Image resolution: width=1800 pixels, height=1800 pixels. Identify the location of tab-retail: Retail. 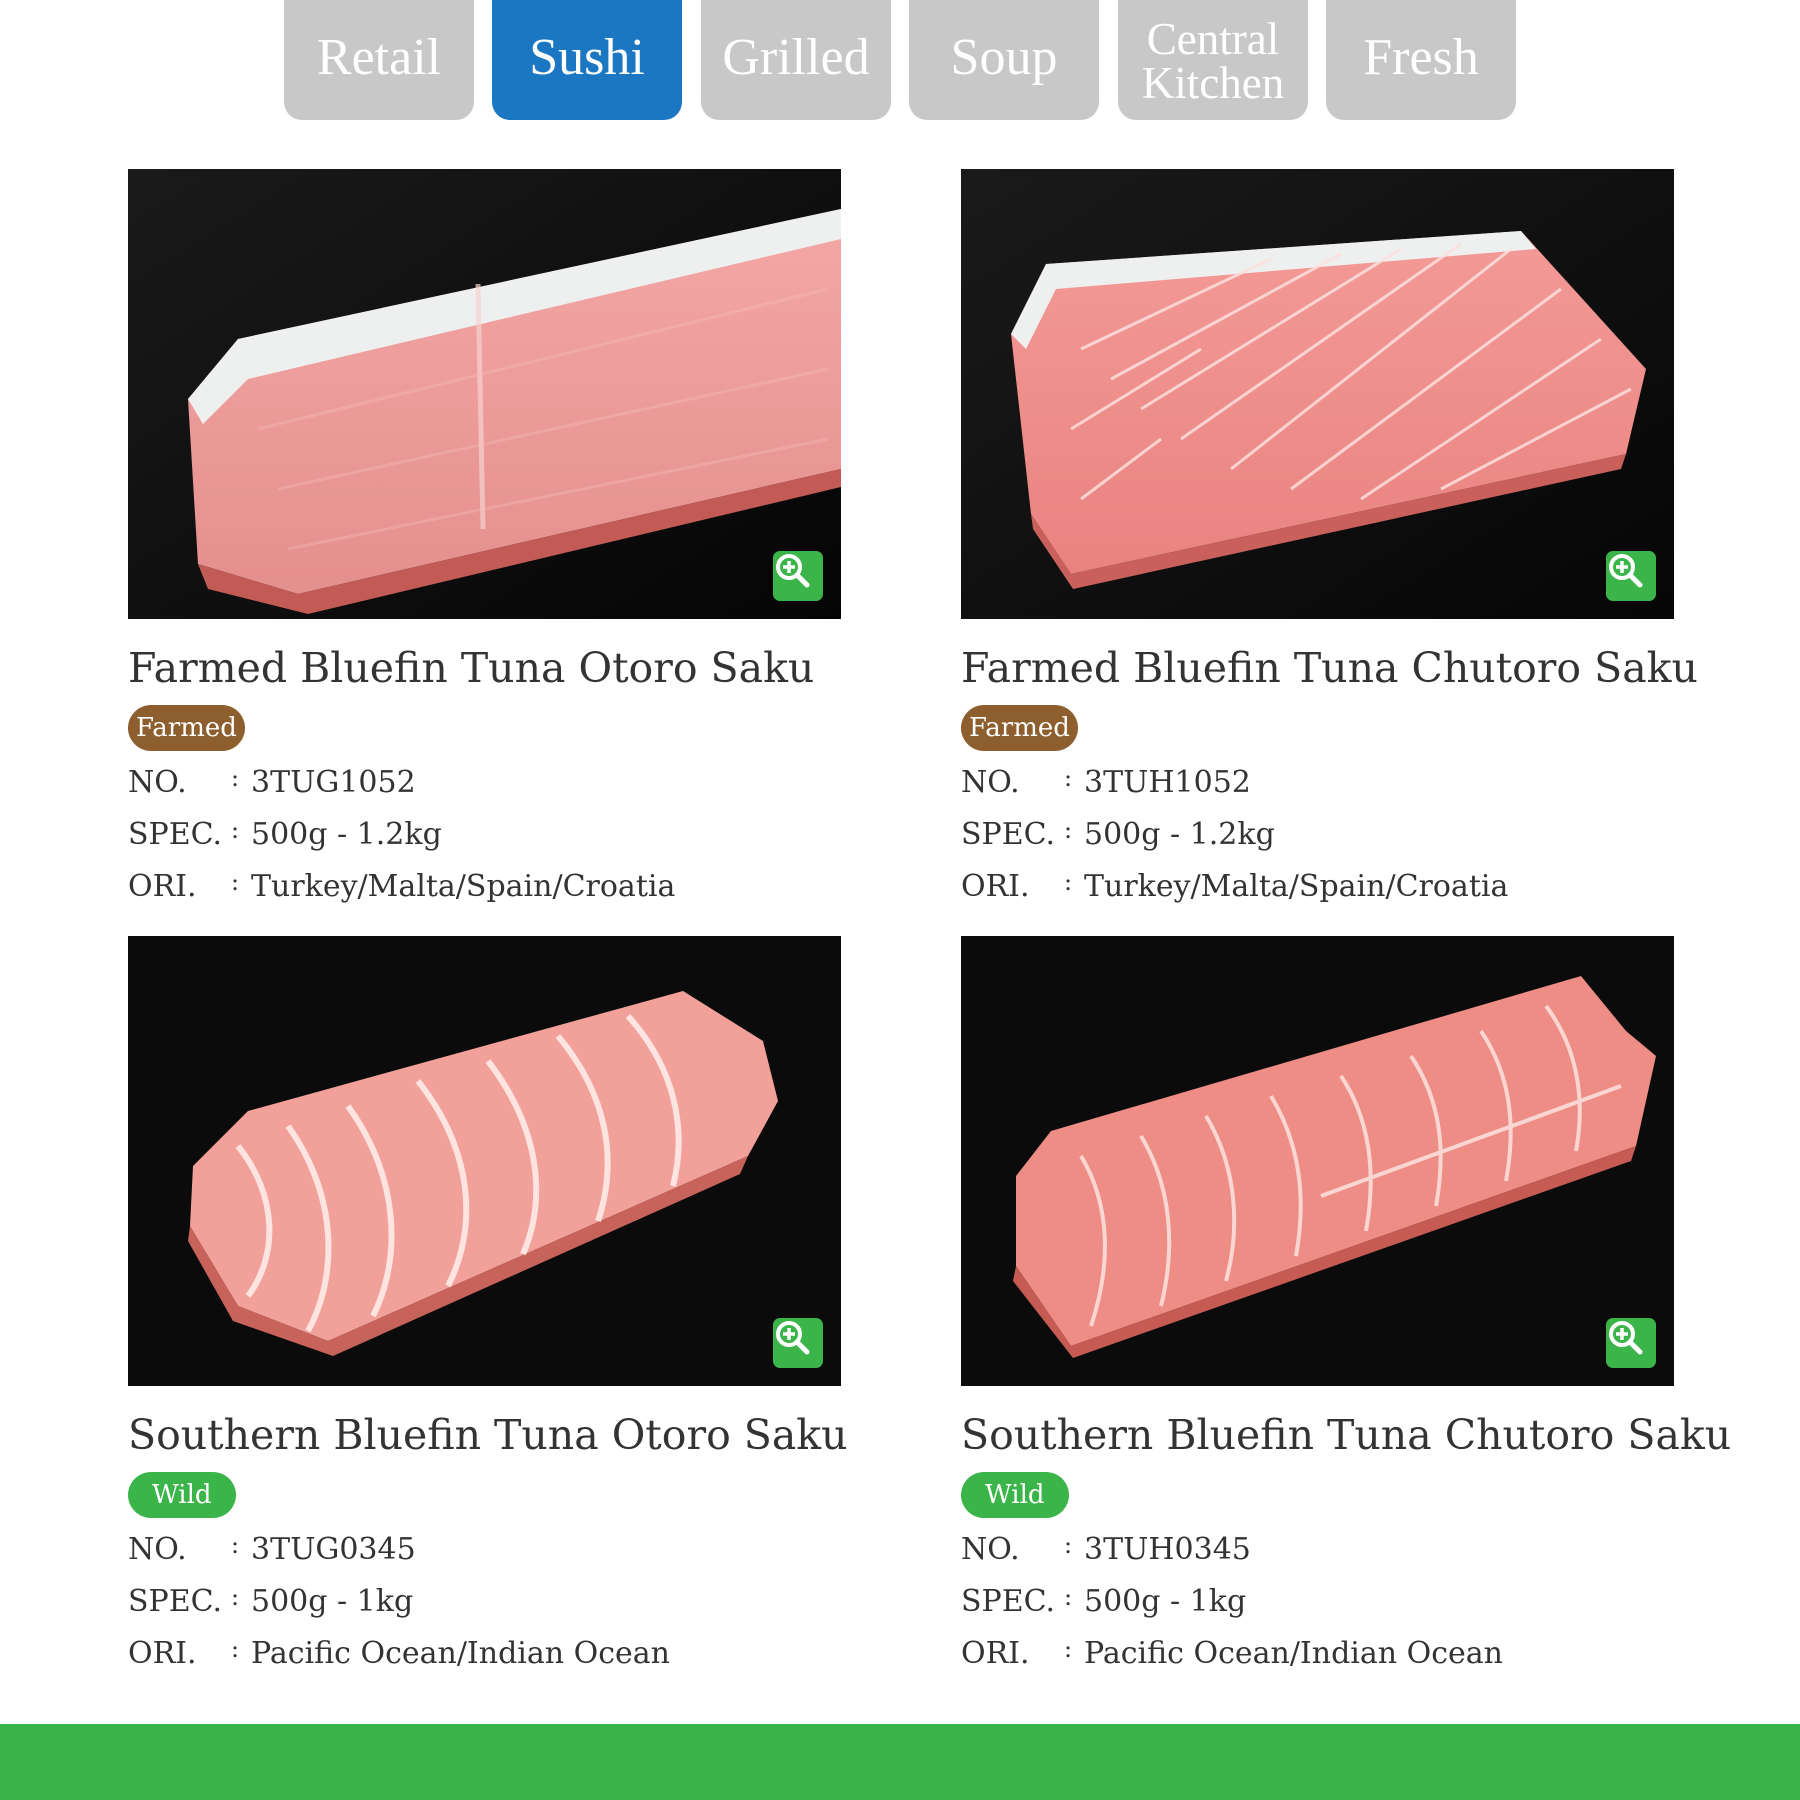
(379, 60).